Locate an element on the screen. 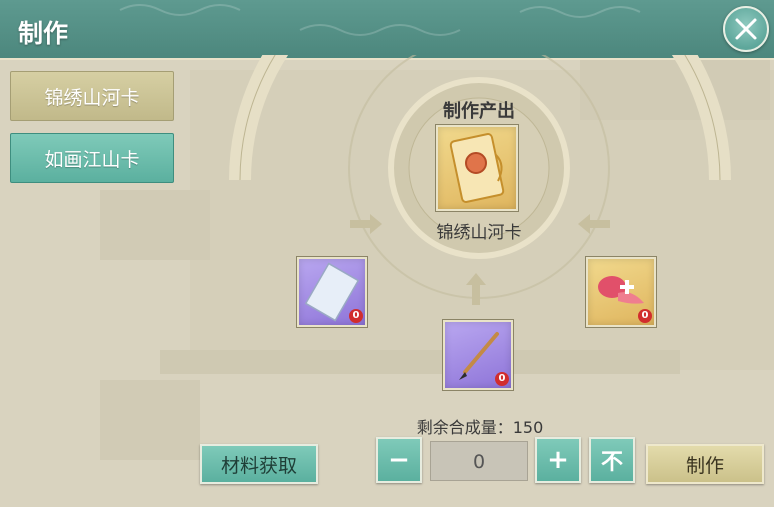 This screenshot has height=507, width=774. sidebar-item-ruhua-card: 如画江山卡 is located at coordinates (92, 158).